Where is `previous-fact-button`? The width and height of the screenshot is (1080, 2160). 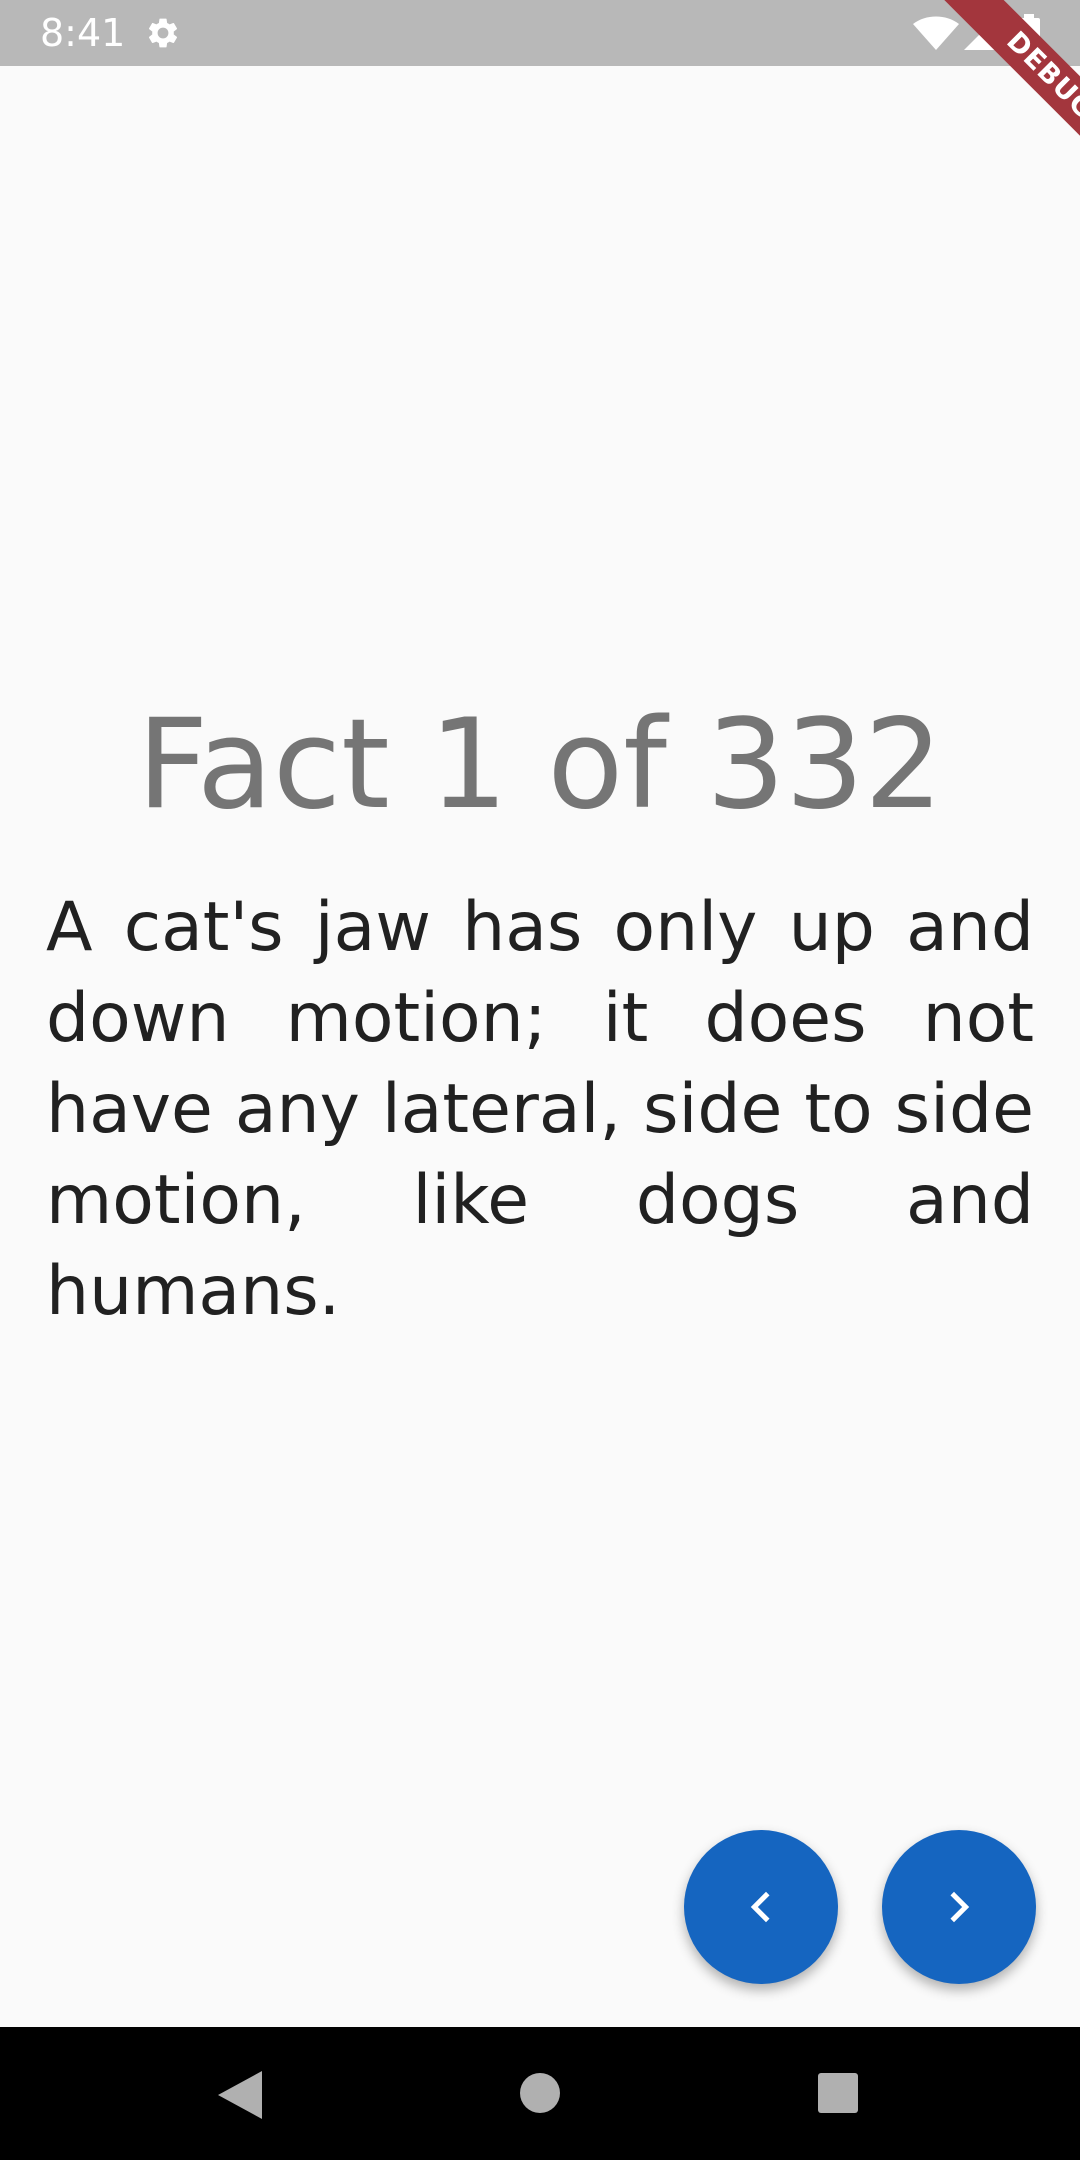 previous-fact-button is located at coordinates (761, 1907).